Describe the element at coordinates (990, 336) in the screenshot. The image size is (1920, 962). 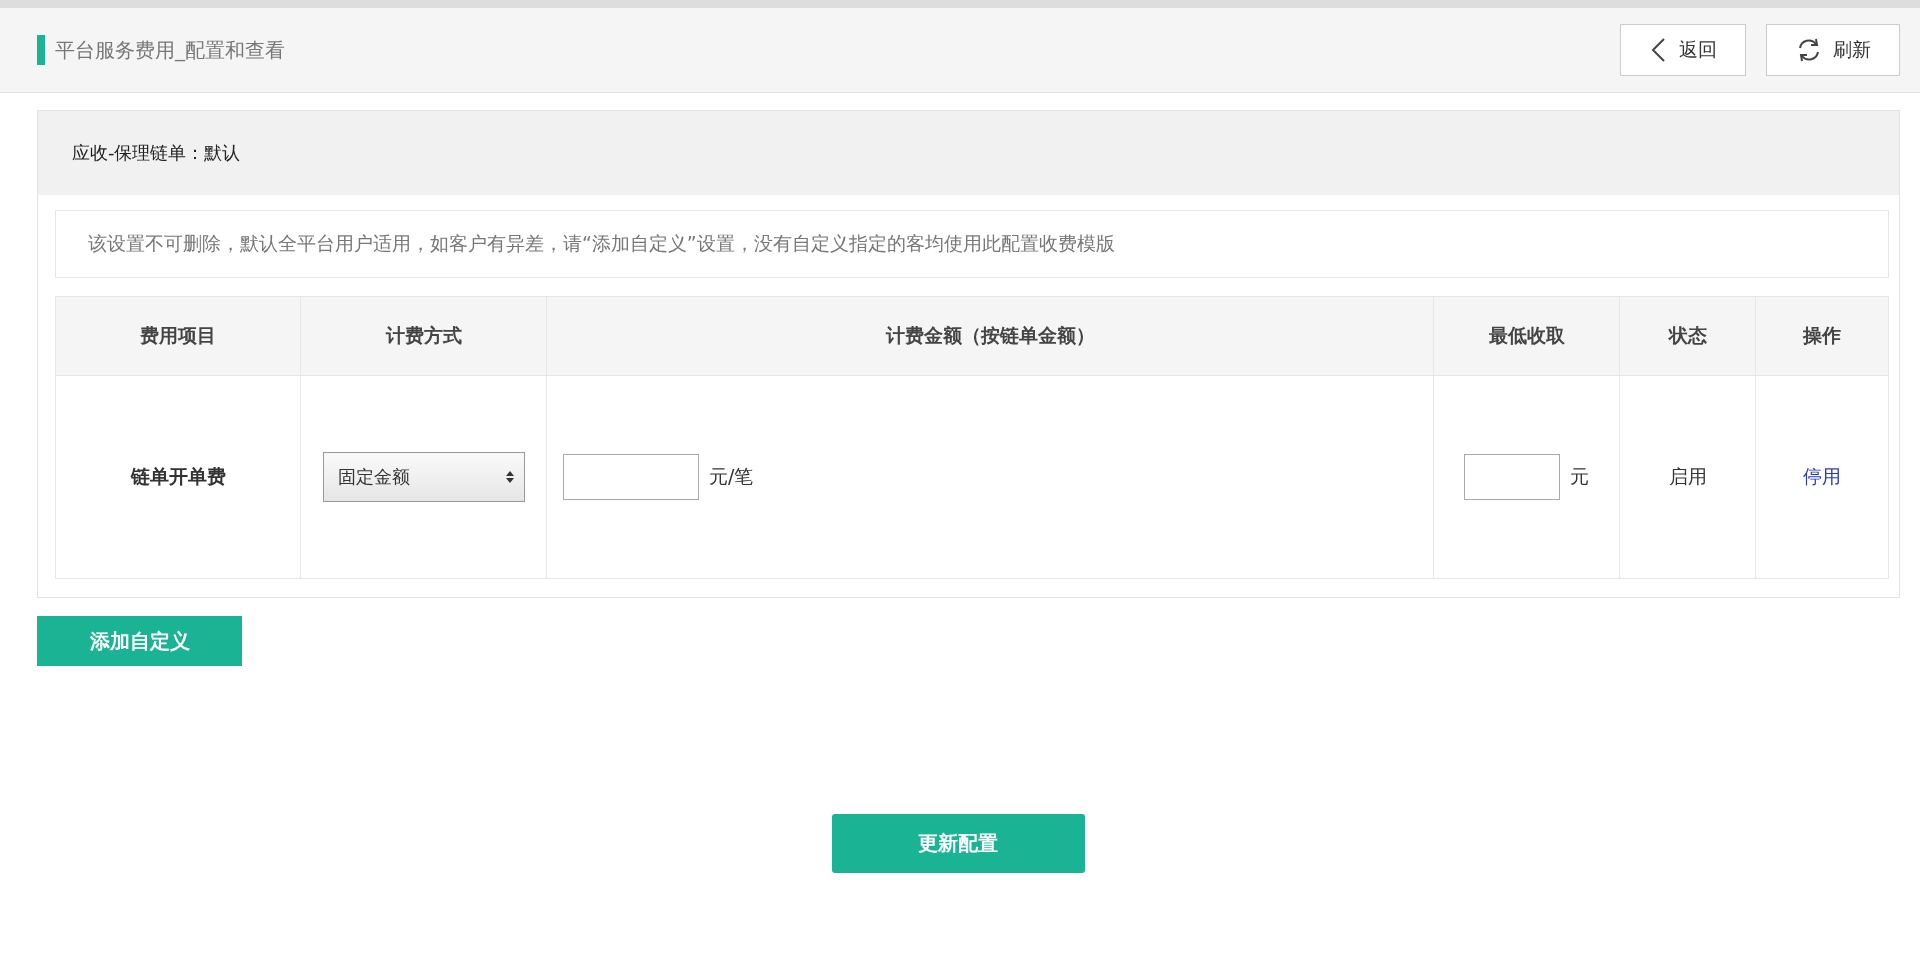
I see `column-header: 计费金额（按链单金额）` at that location.